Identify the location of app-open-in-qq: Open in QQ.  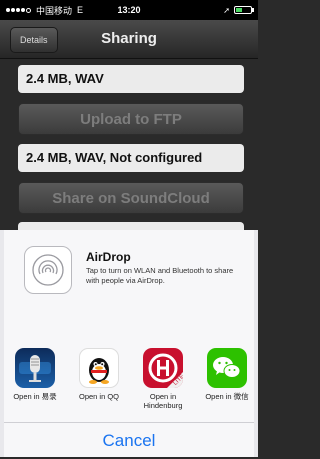
(99, 370).